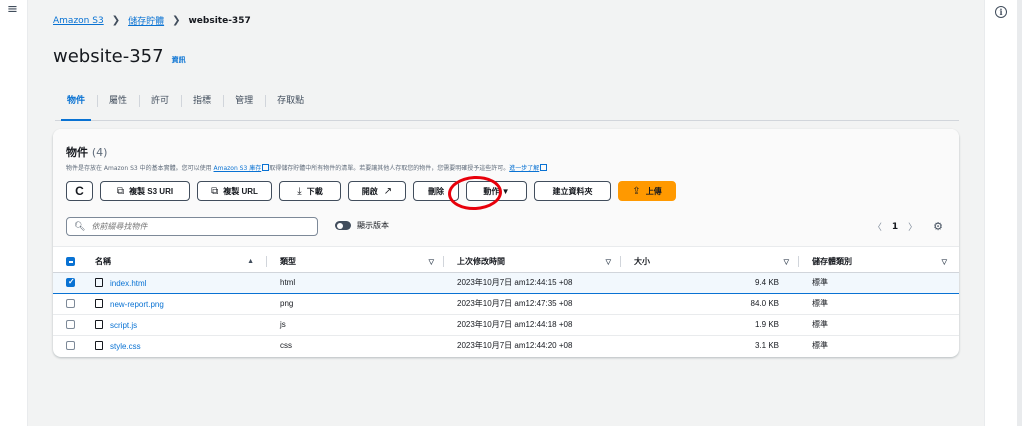  Describe the element at coordinates (181, 304) in the screenshot. I see `name-cell: new-report.png` at that location.